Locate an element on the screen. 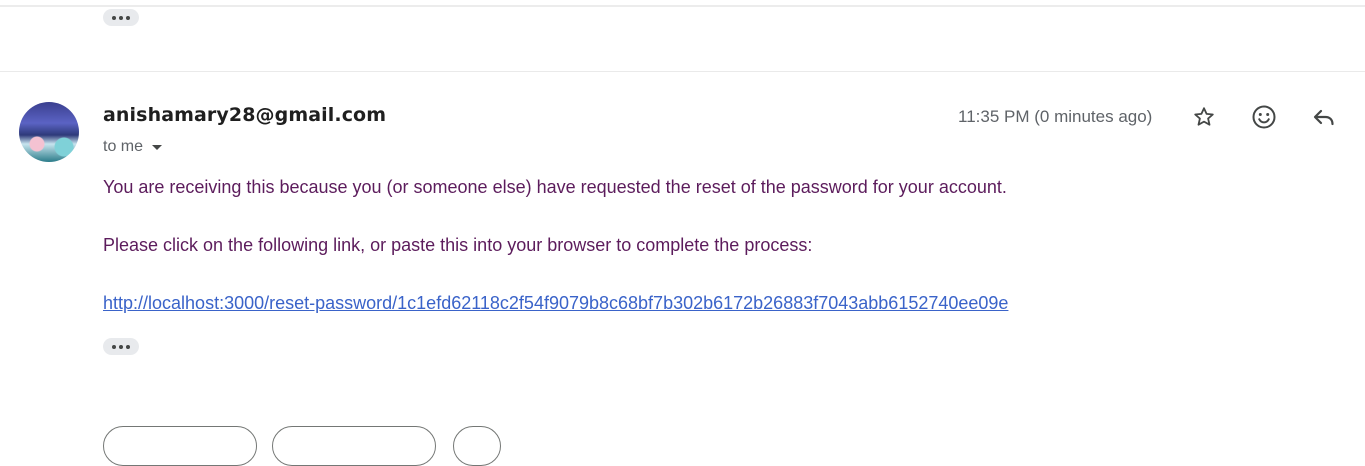 This screenshot has height=466, width=1365. reply-icon is located at coordinates (1323, 117).